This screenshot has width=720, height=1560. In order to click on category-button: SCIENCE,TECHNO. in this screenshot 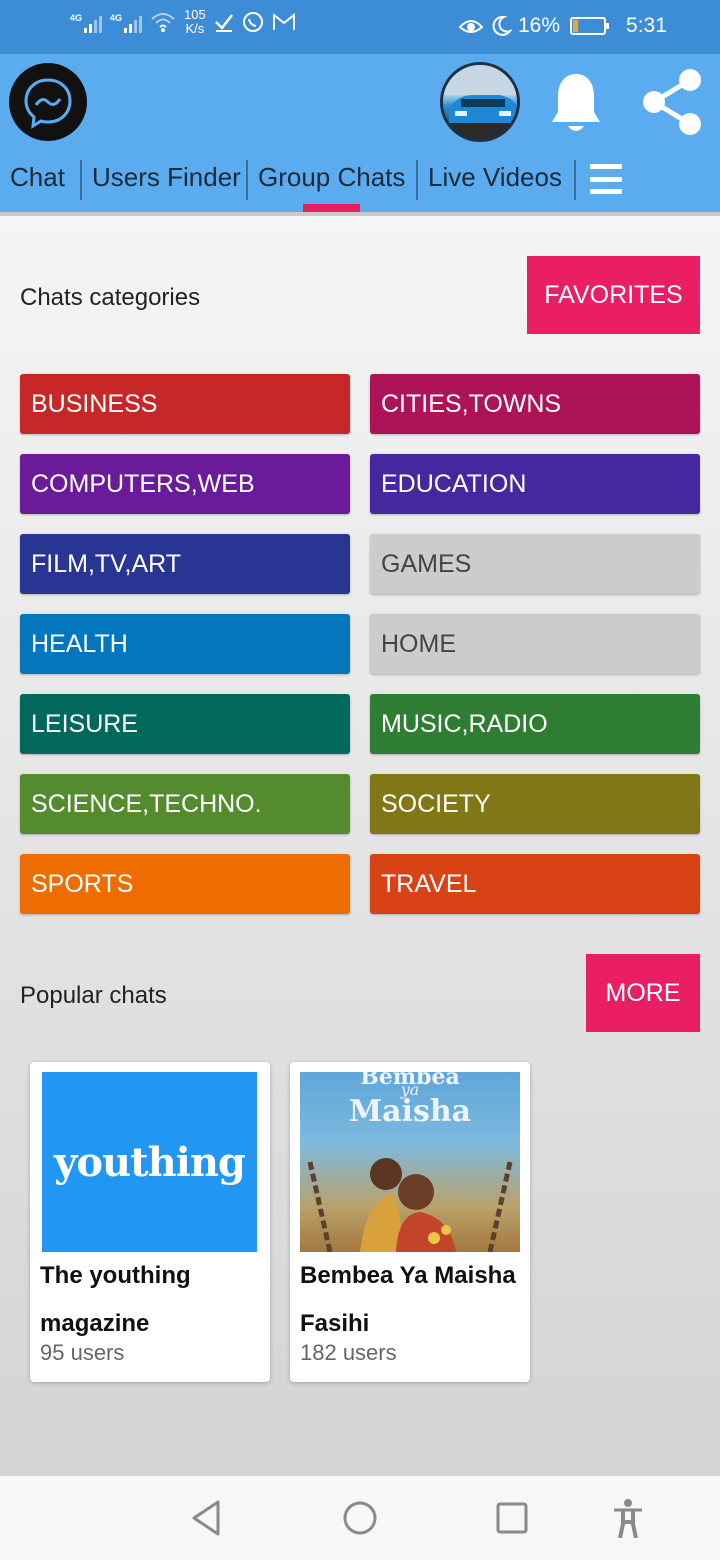, I will do `click(185, 804)`.